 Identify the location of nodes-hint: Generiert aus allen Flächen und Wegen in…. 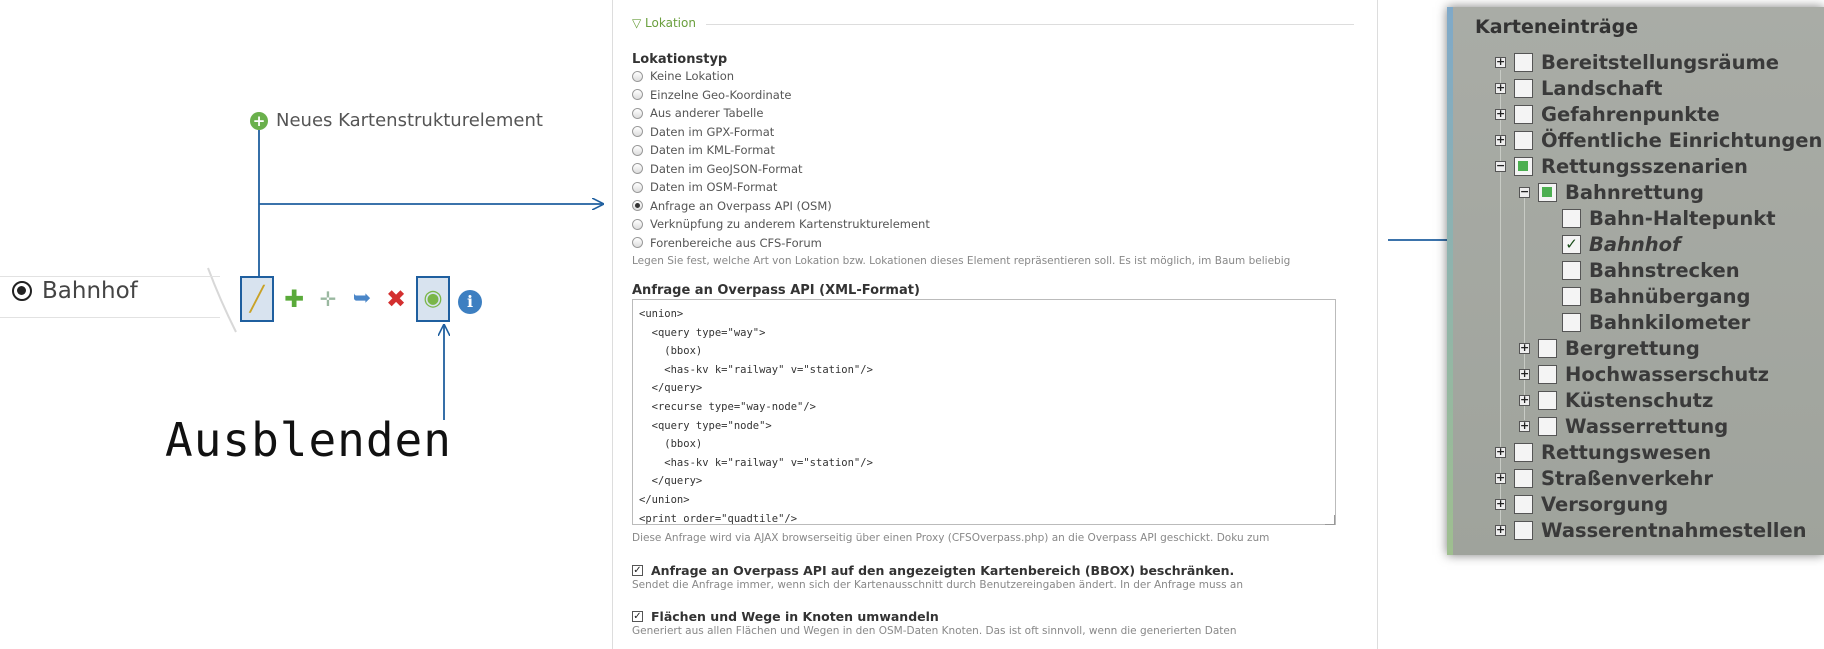
(934, 631).